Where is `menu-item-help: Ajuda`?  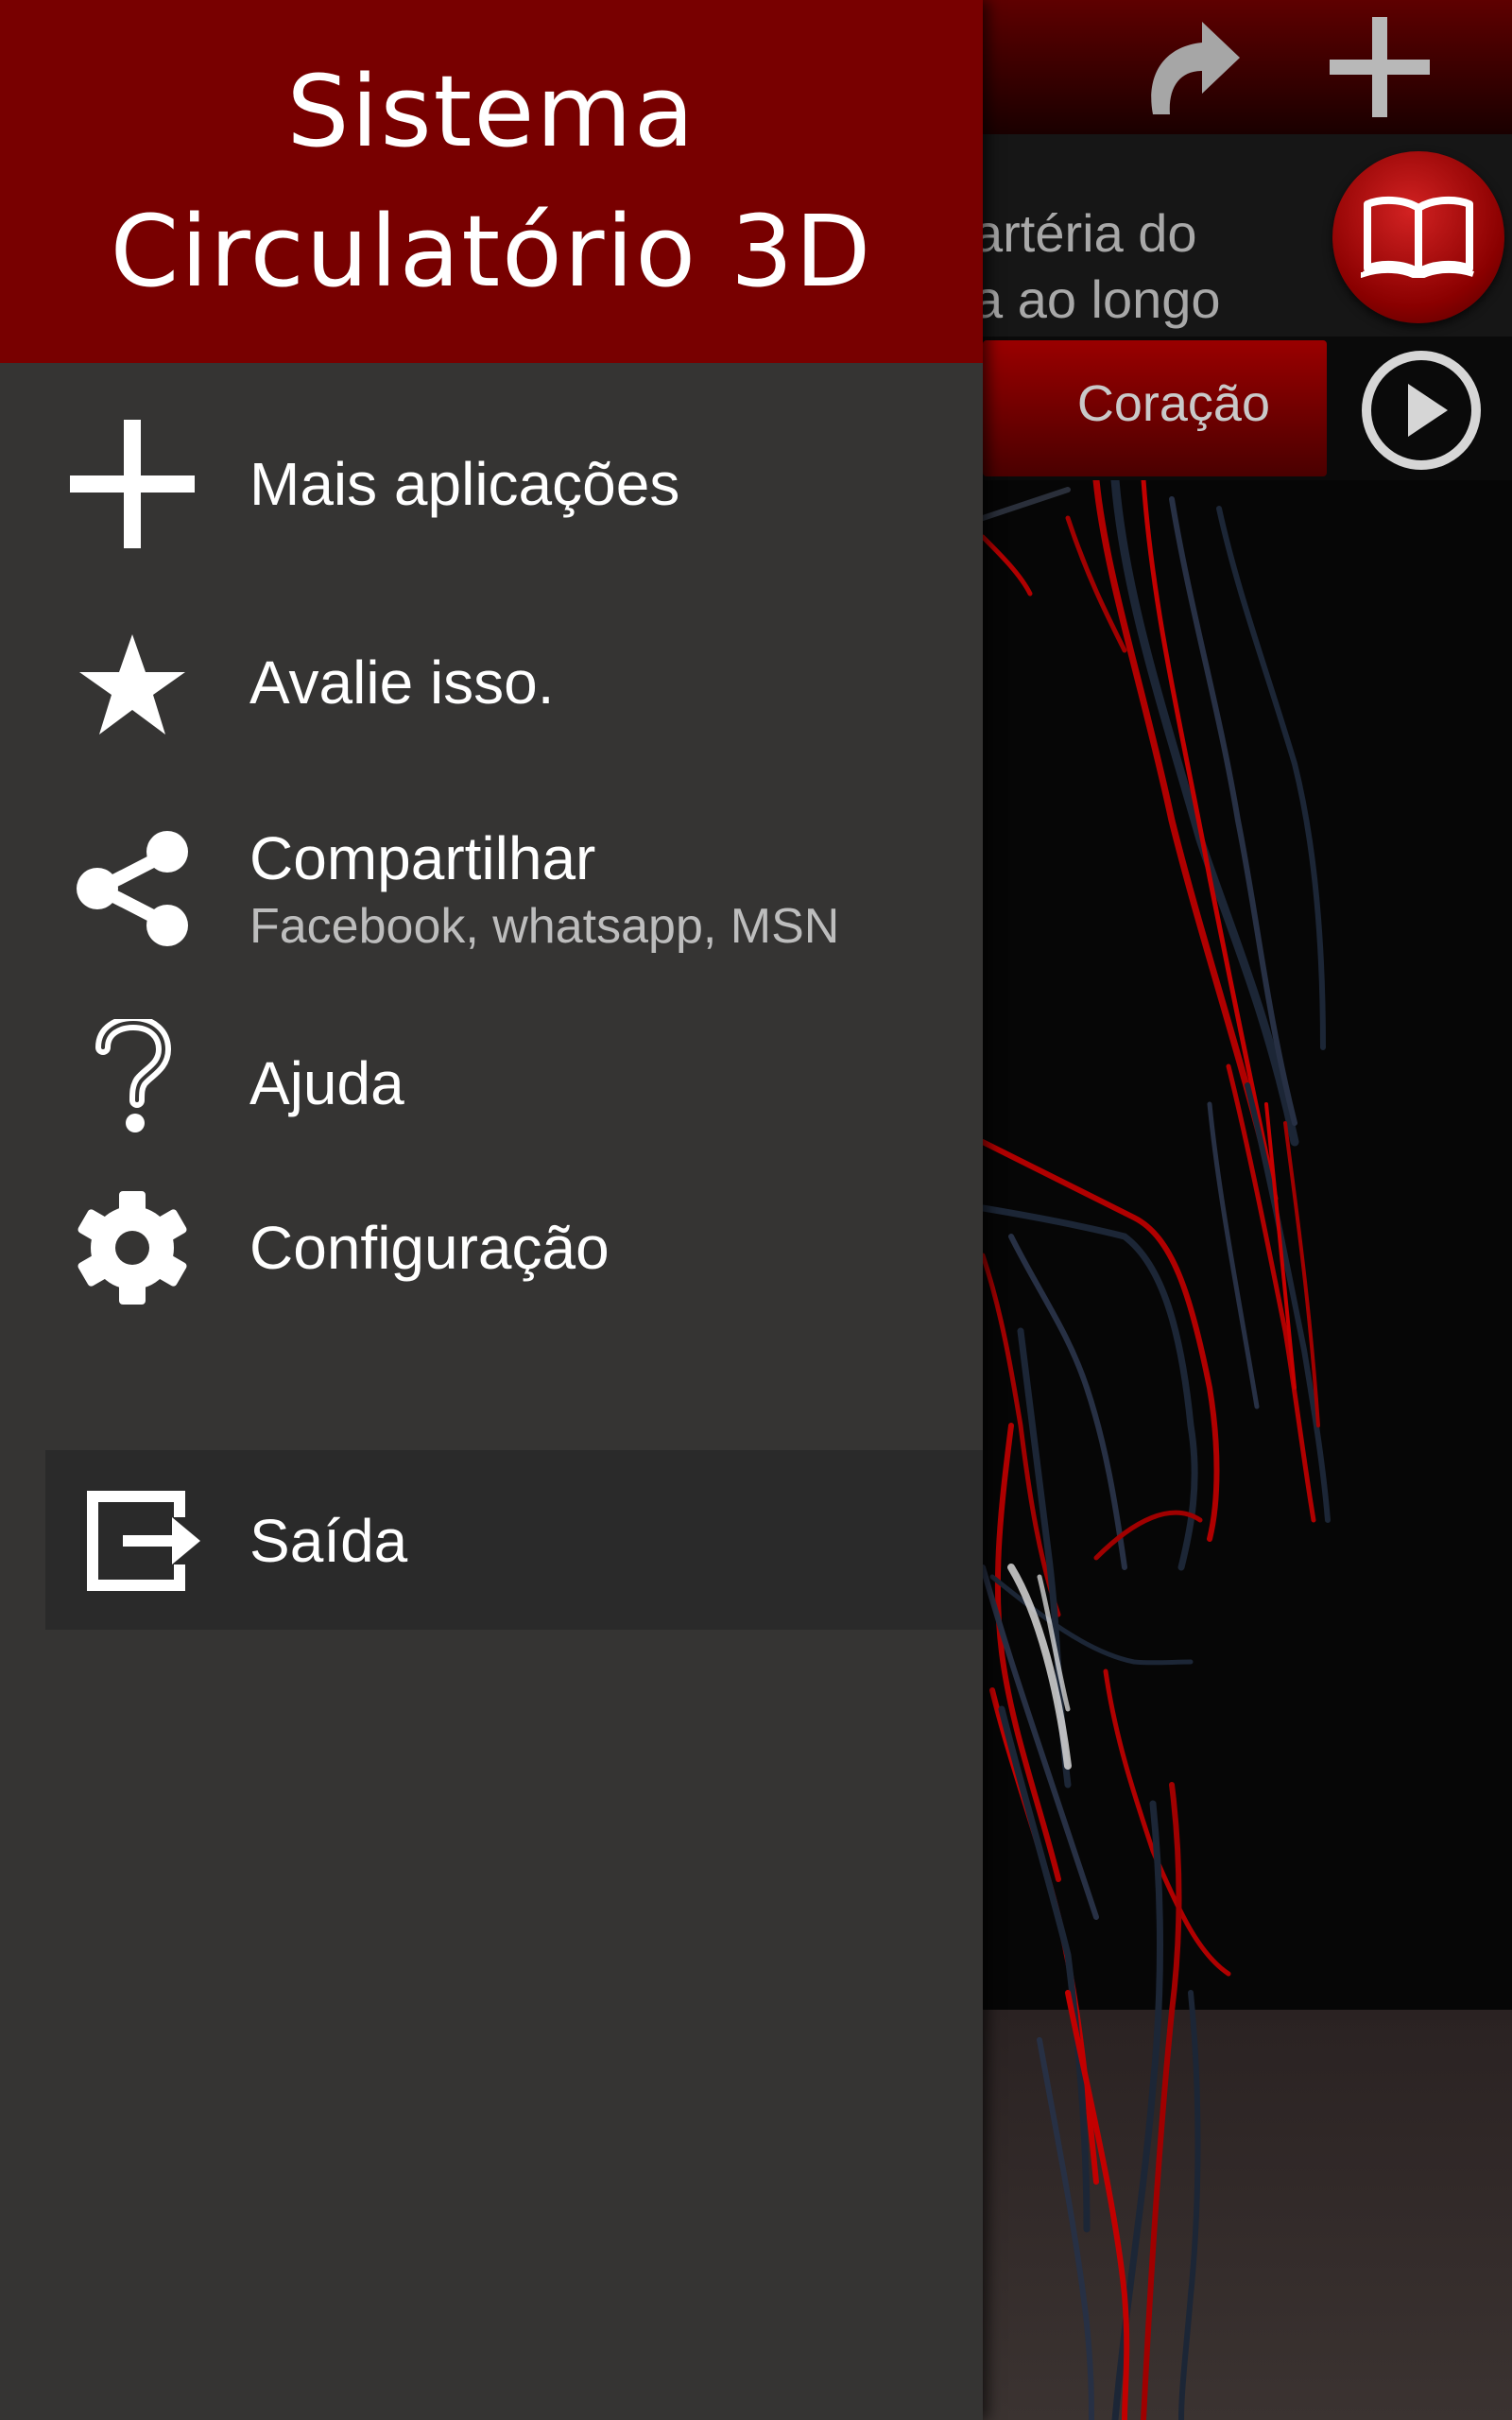
menu-item-help: Ajuda is located at coordinates (491, 1082).